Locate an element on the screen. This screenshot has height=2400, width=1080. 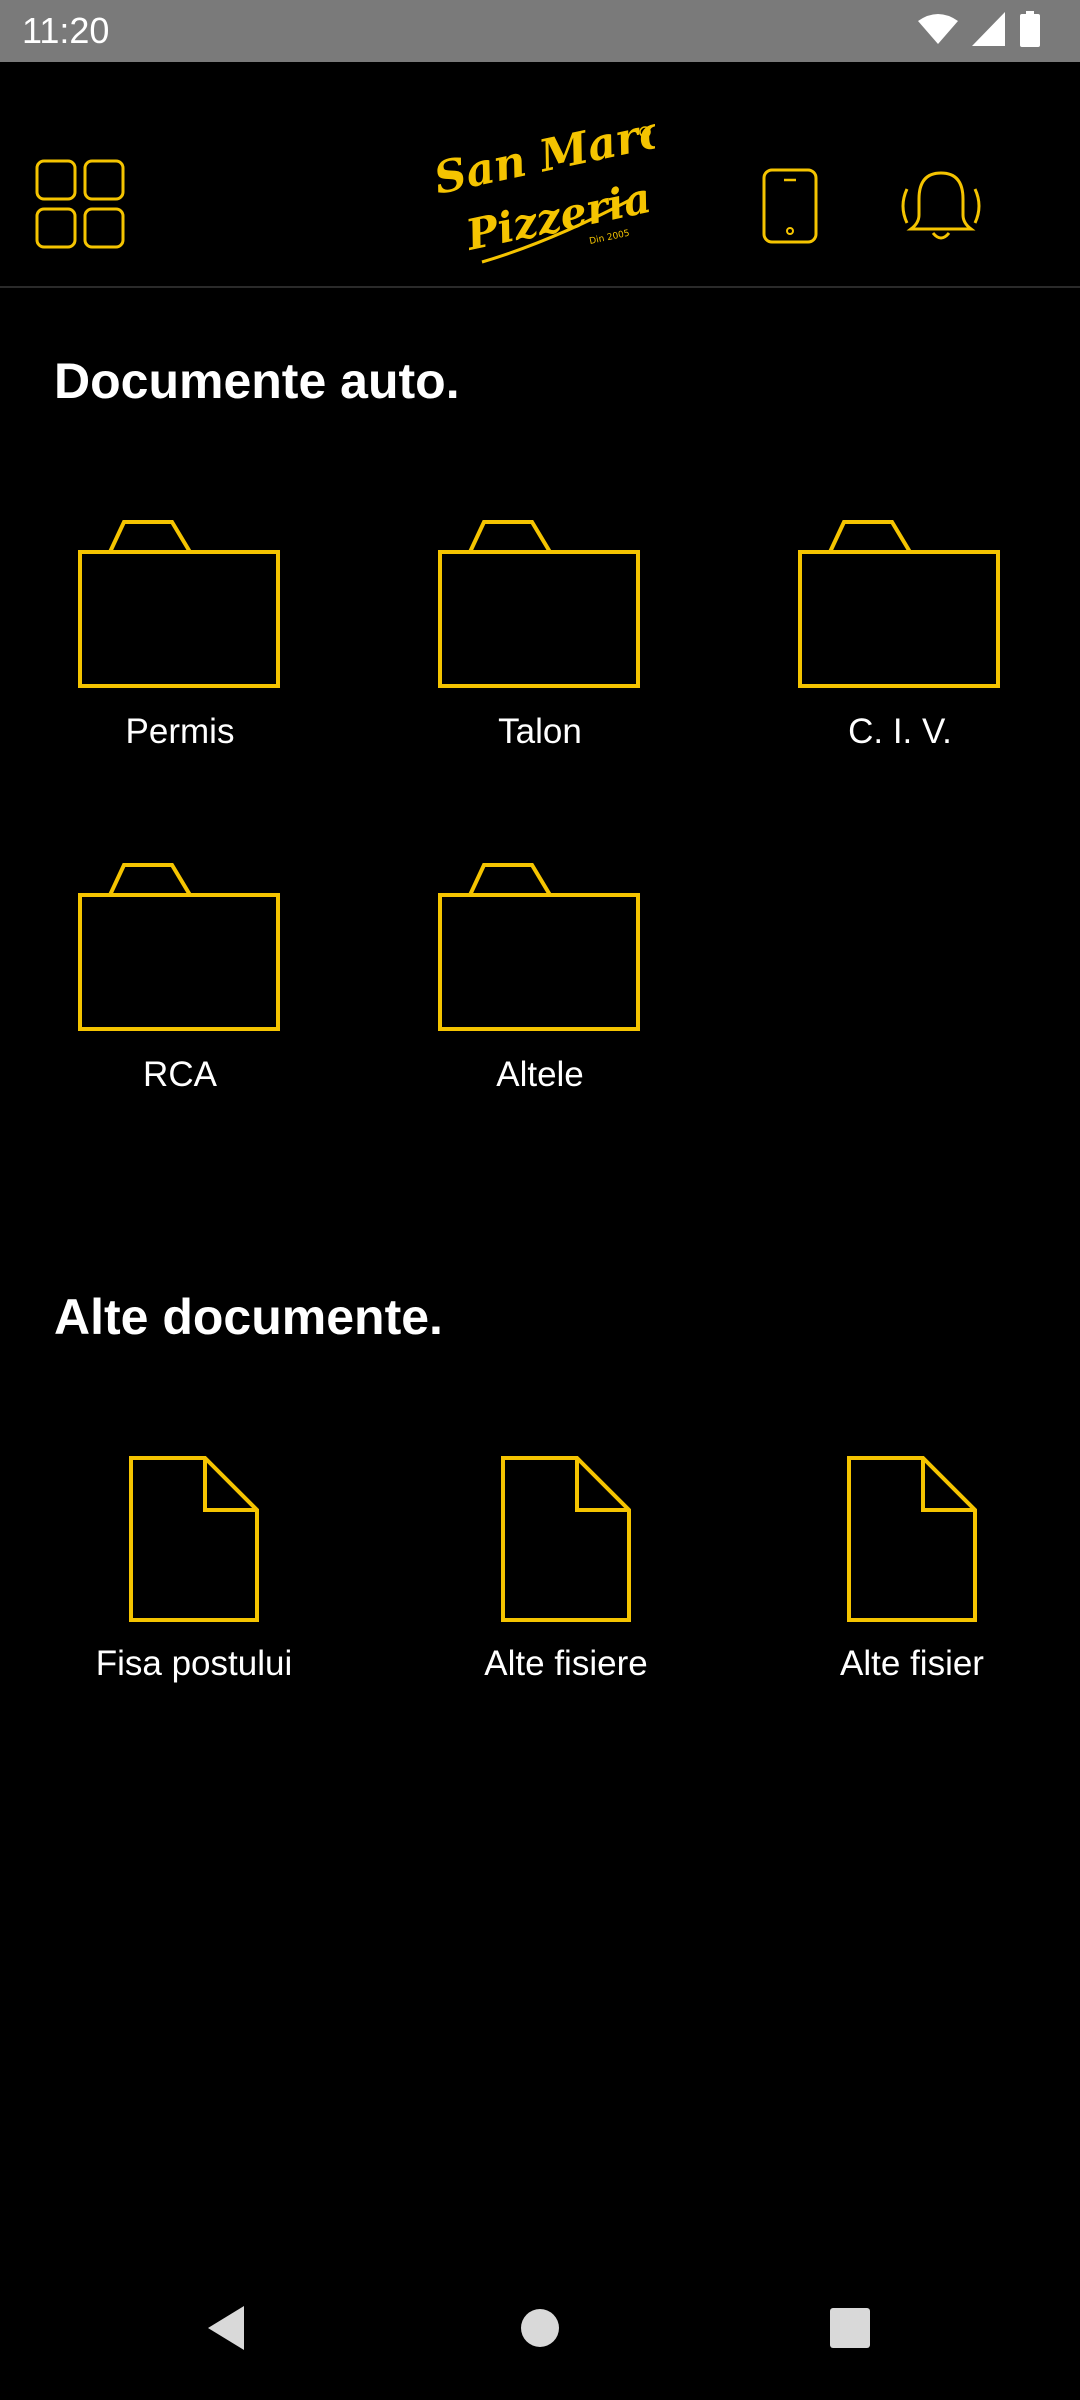
folder-label: Talon is located at coordinates (540, 731).